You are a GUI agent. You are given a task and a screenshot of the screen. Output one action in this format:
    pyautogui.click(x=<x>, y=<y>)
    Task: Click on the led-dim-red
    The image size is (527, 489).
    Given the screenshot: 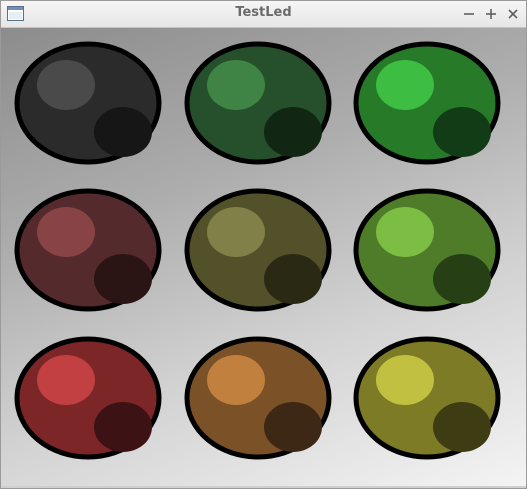 What is the action you would take?
    pyautogui.click(x=88, y=250)
    